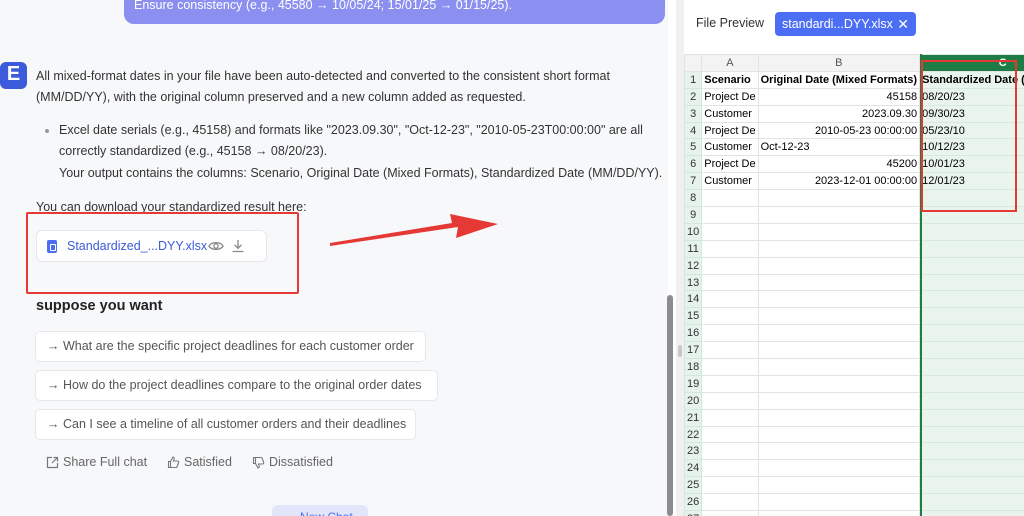  What do you see at coordinates (839, 147) in the screenshot?
I see `sheet-cell: Oct-12-23` at bounding box center [839, 147].